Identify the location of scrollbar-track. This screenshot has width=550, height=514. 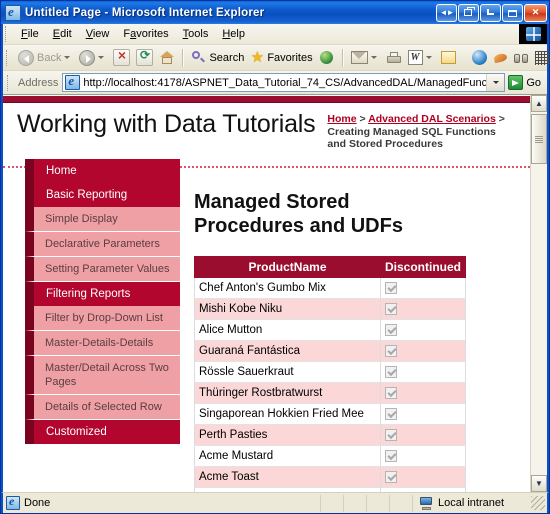
(539, 293).